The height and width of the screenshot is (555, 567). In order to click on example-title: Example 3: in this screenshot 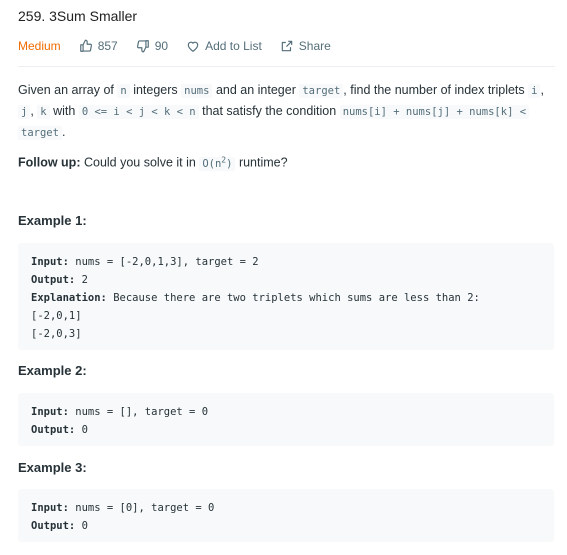, I will do `click(52, 467)`.